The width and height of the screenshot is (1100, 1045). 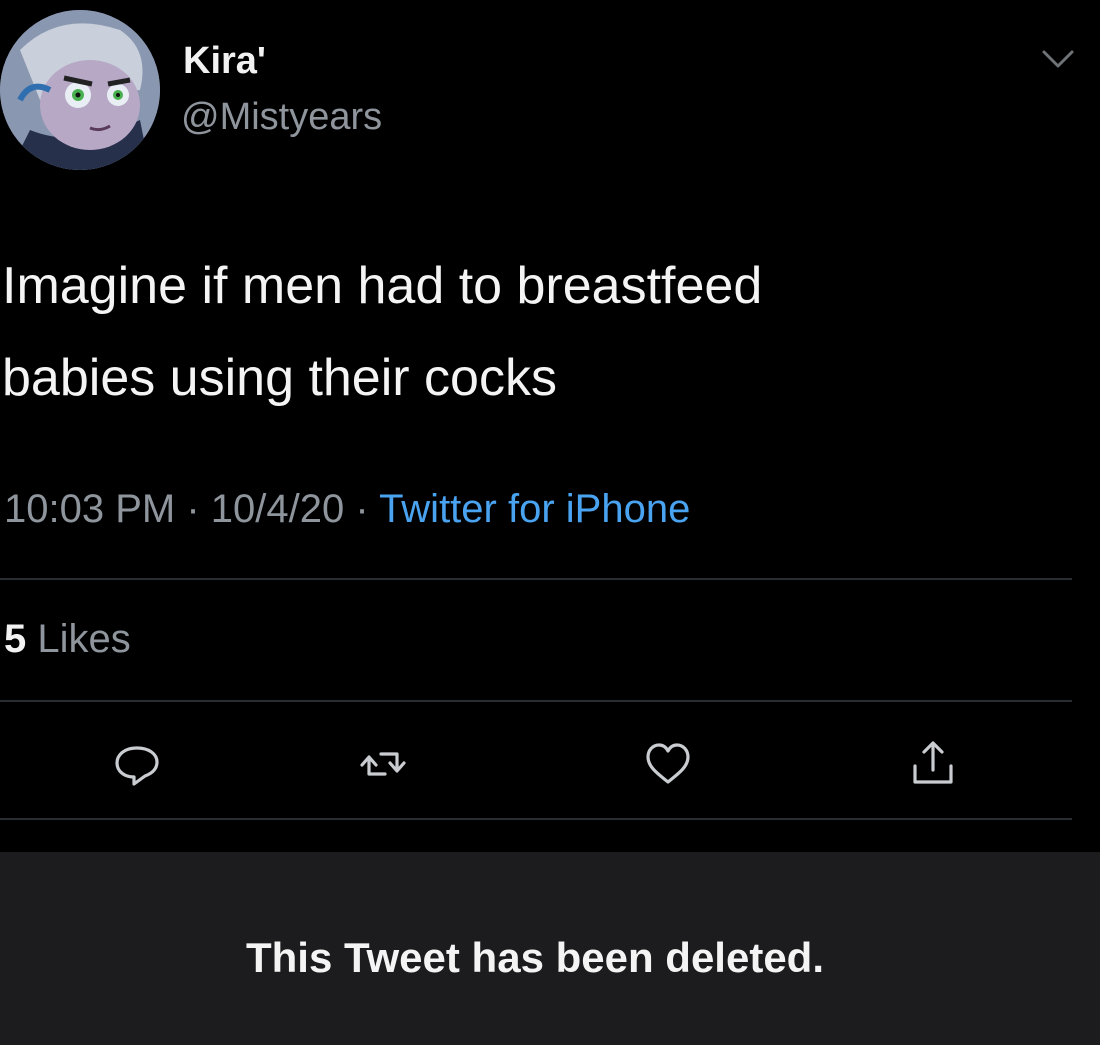 I want to click on retweet-icon, so click(x=383, y=764).